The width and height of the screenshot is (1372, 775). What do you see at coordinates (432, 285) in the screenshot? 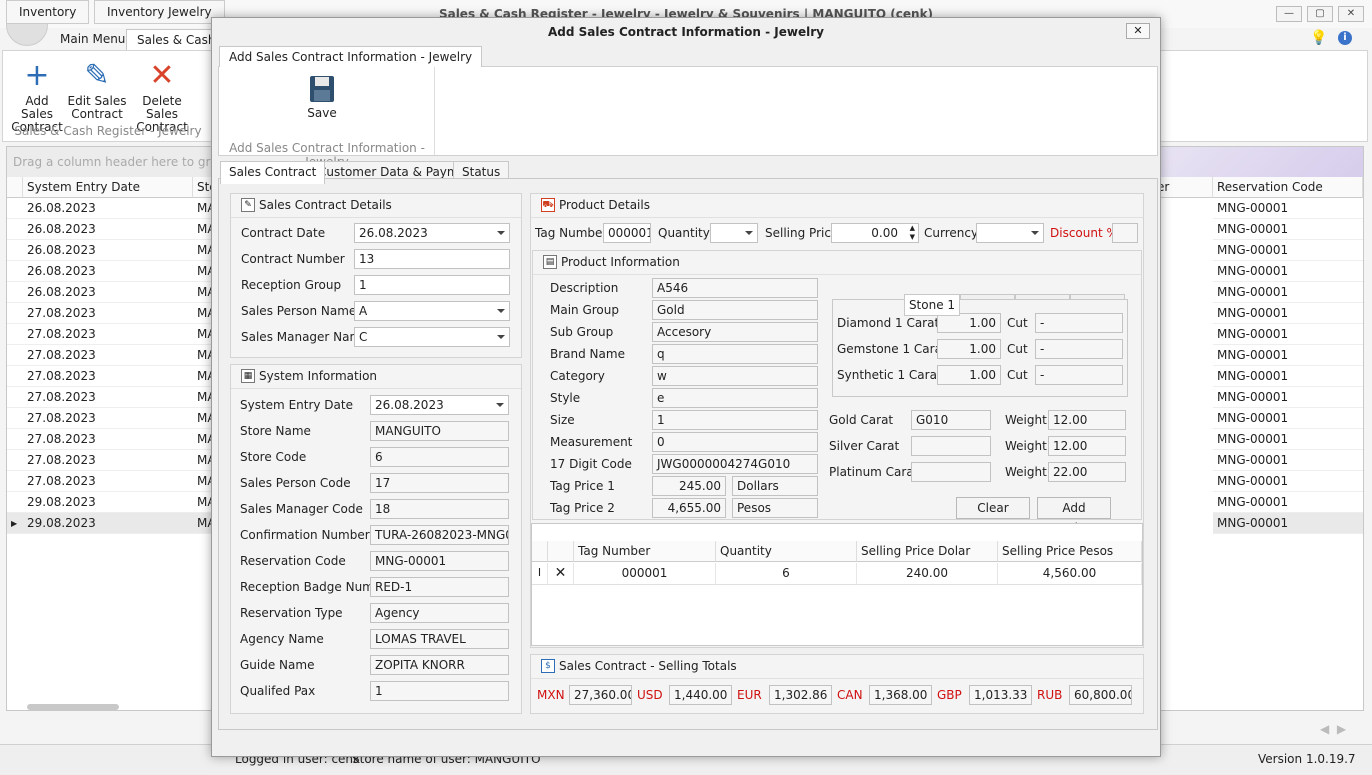
I see `reception-group-input: 1` at bounding box center [432, 285].